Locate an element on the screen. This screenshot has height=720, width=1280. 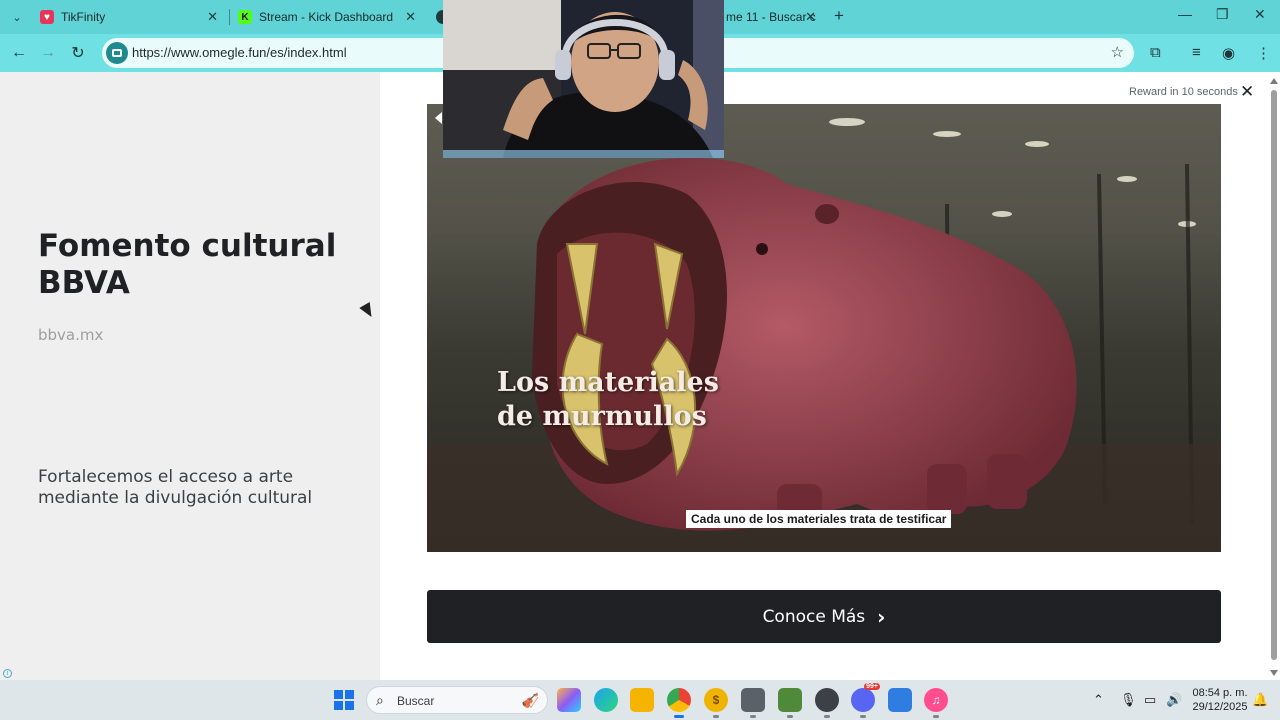
cta-label: Conoce Más is located at coordinates (814, 616).